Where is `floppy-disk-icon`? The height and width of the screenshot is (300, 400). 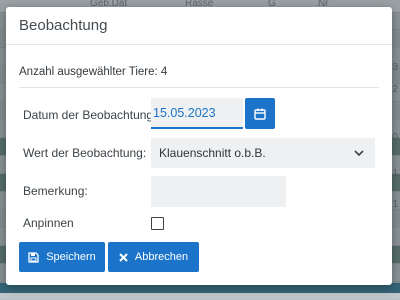
floppy-disk-icon is located at coordinates (33, 257).